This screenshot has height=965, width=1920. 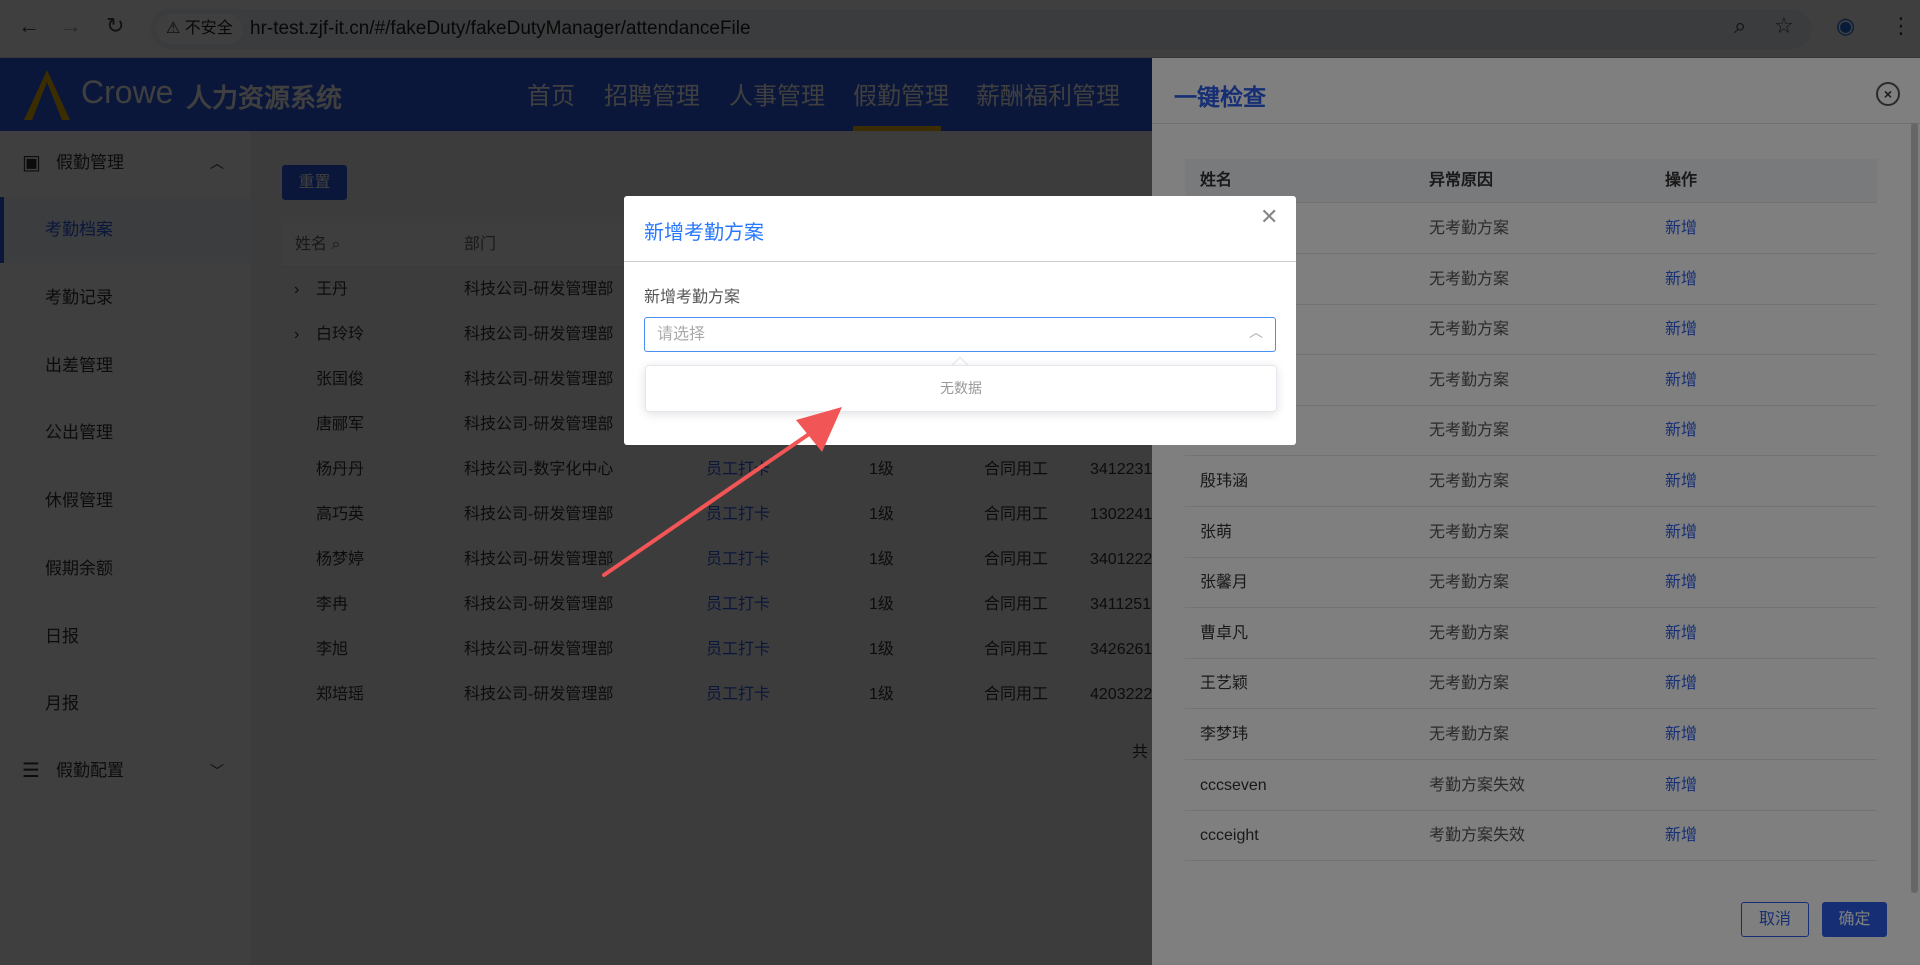 I want to click on plan-select: 请选择 ︿, so click(x=960, y=334).